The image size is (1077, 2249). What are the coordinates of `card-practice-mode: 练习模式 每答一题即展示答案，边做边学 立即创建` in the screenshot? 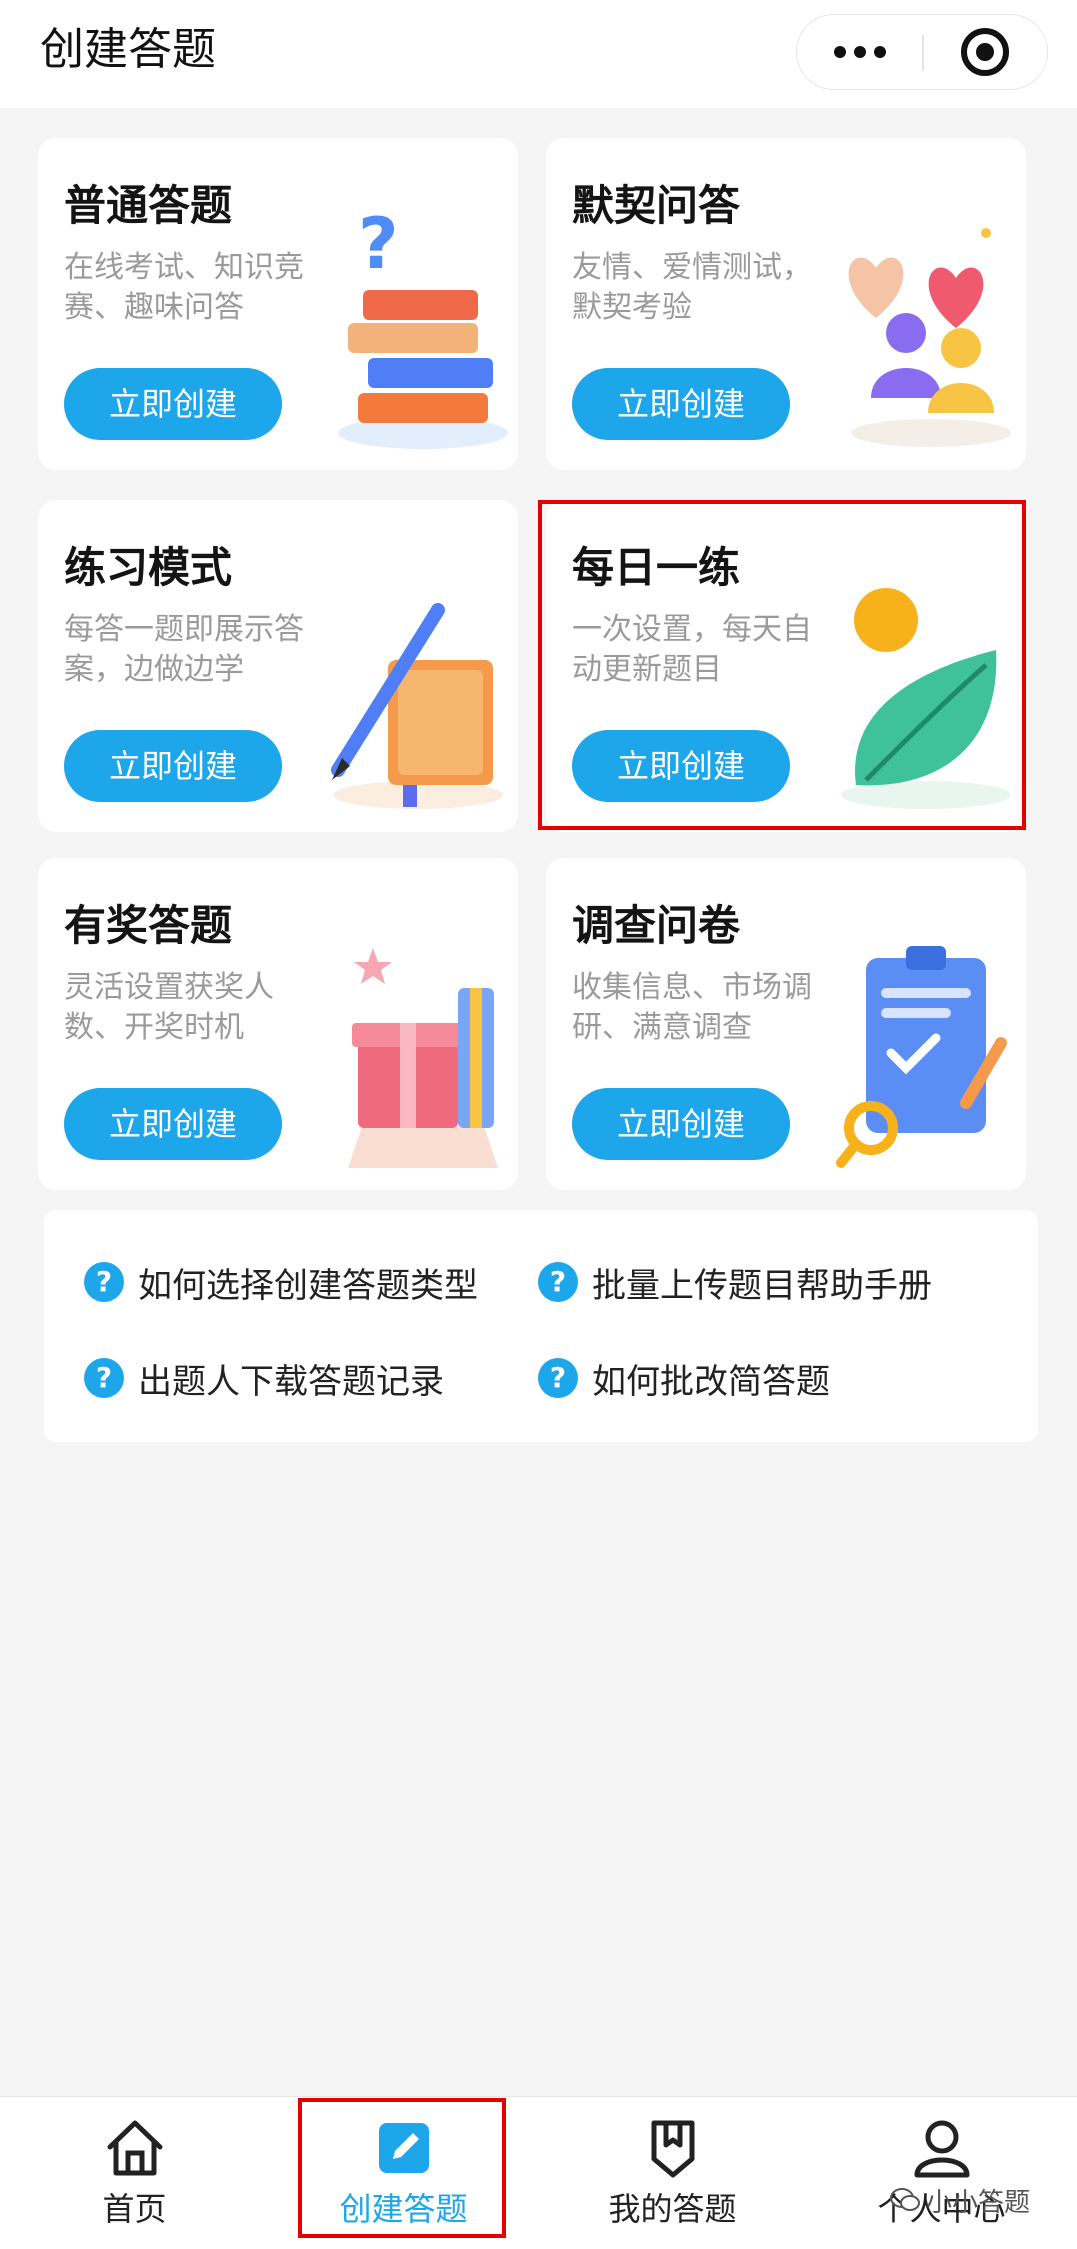 It's located at (278, 666).